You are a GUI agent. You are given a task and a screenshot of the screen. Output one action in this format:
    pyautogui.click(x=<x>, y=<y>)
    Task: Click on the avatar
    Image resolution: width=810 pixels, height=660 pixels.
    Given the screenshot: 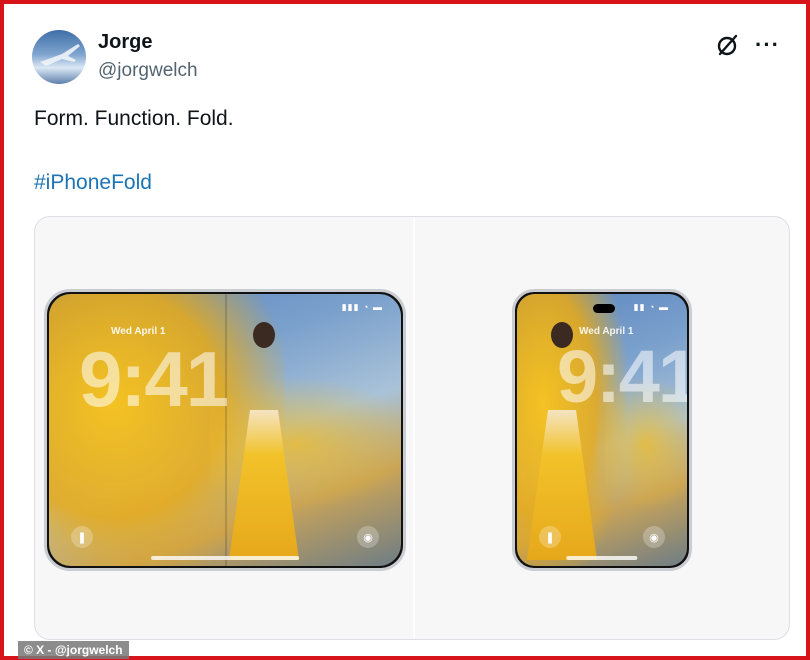 What is the action you would take?
    pyautogui.click(x=59, y=57)
    